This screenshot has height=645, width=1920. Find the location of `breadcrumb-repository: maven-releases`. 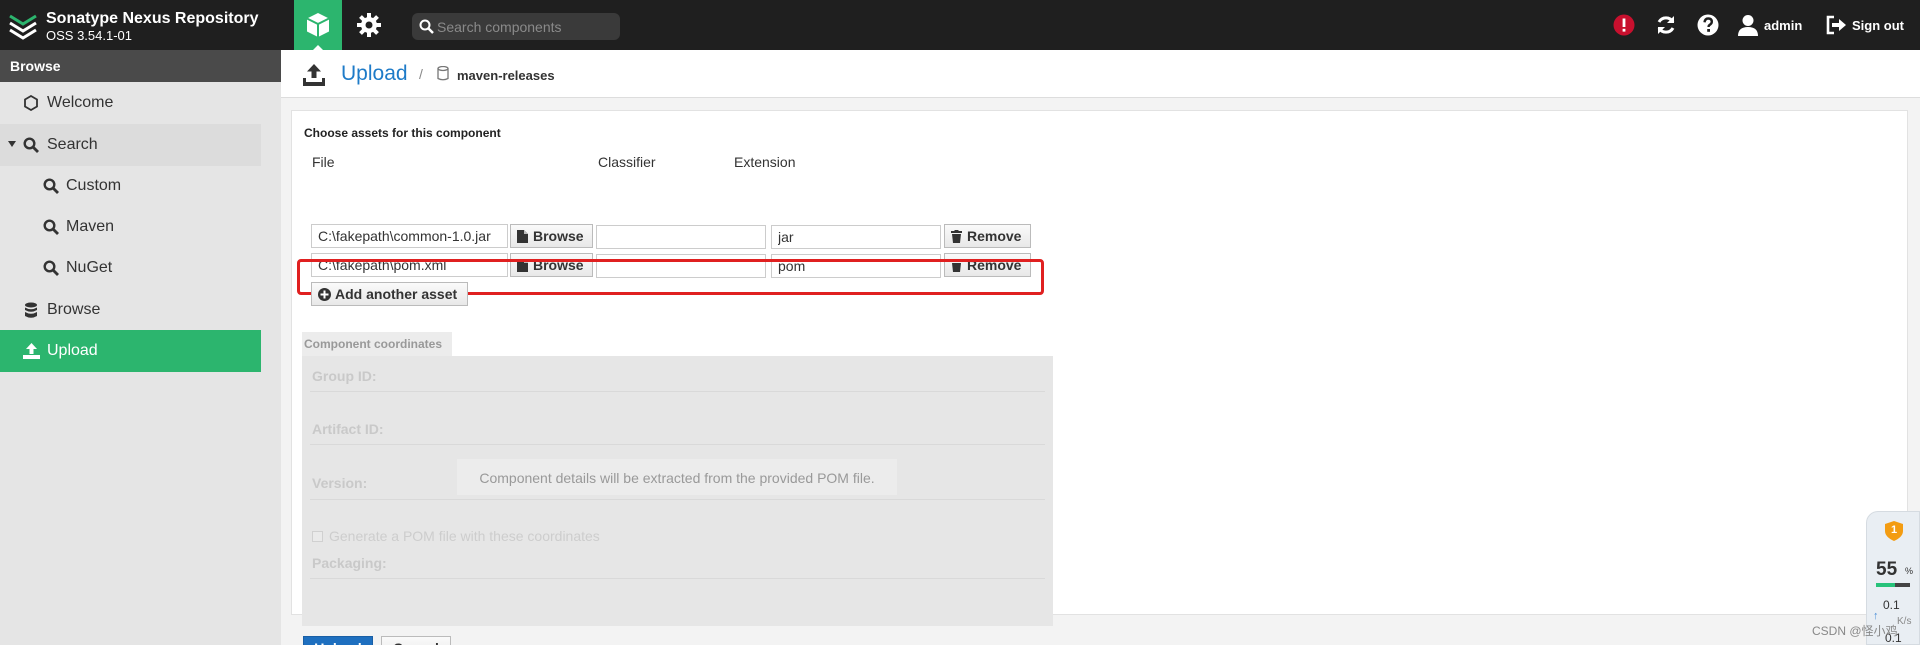

breadcrumb-repository: maven-releases is located at coordinates (506, 75).